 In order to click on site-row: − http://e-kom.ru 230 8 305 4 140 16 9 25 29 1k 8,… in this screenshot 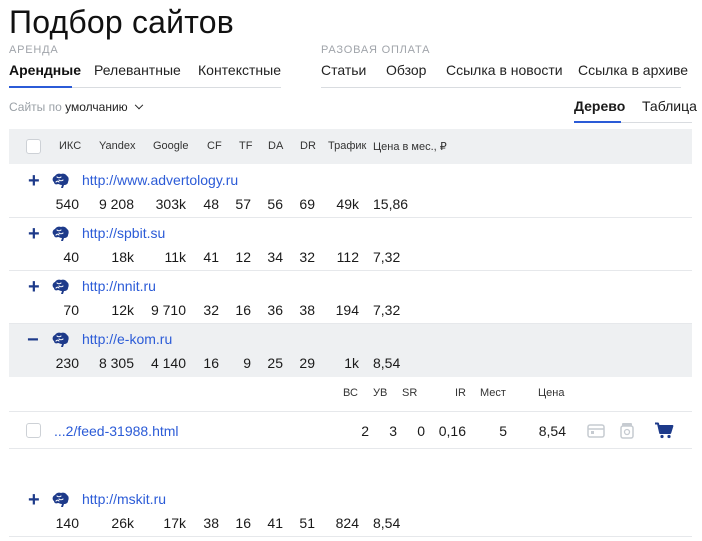, I will do `click(350, 350)`.